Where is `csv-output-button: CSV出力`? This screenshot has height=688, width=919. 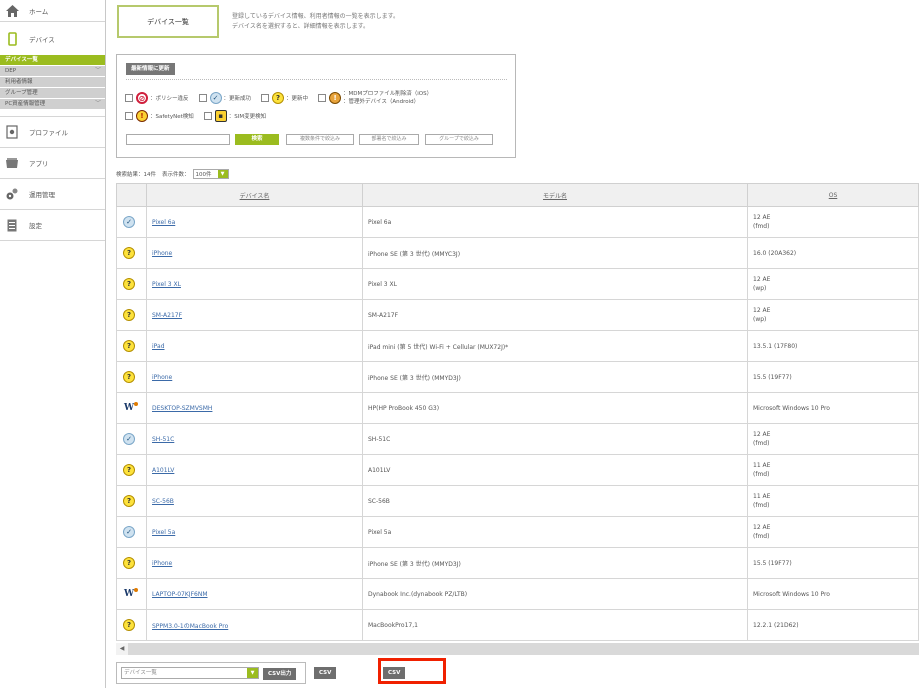 csv-output-button: CSV出力 is located at coordinates (280, 674).